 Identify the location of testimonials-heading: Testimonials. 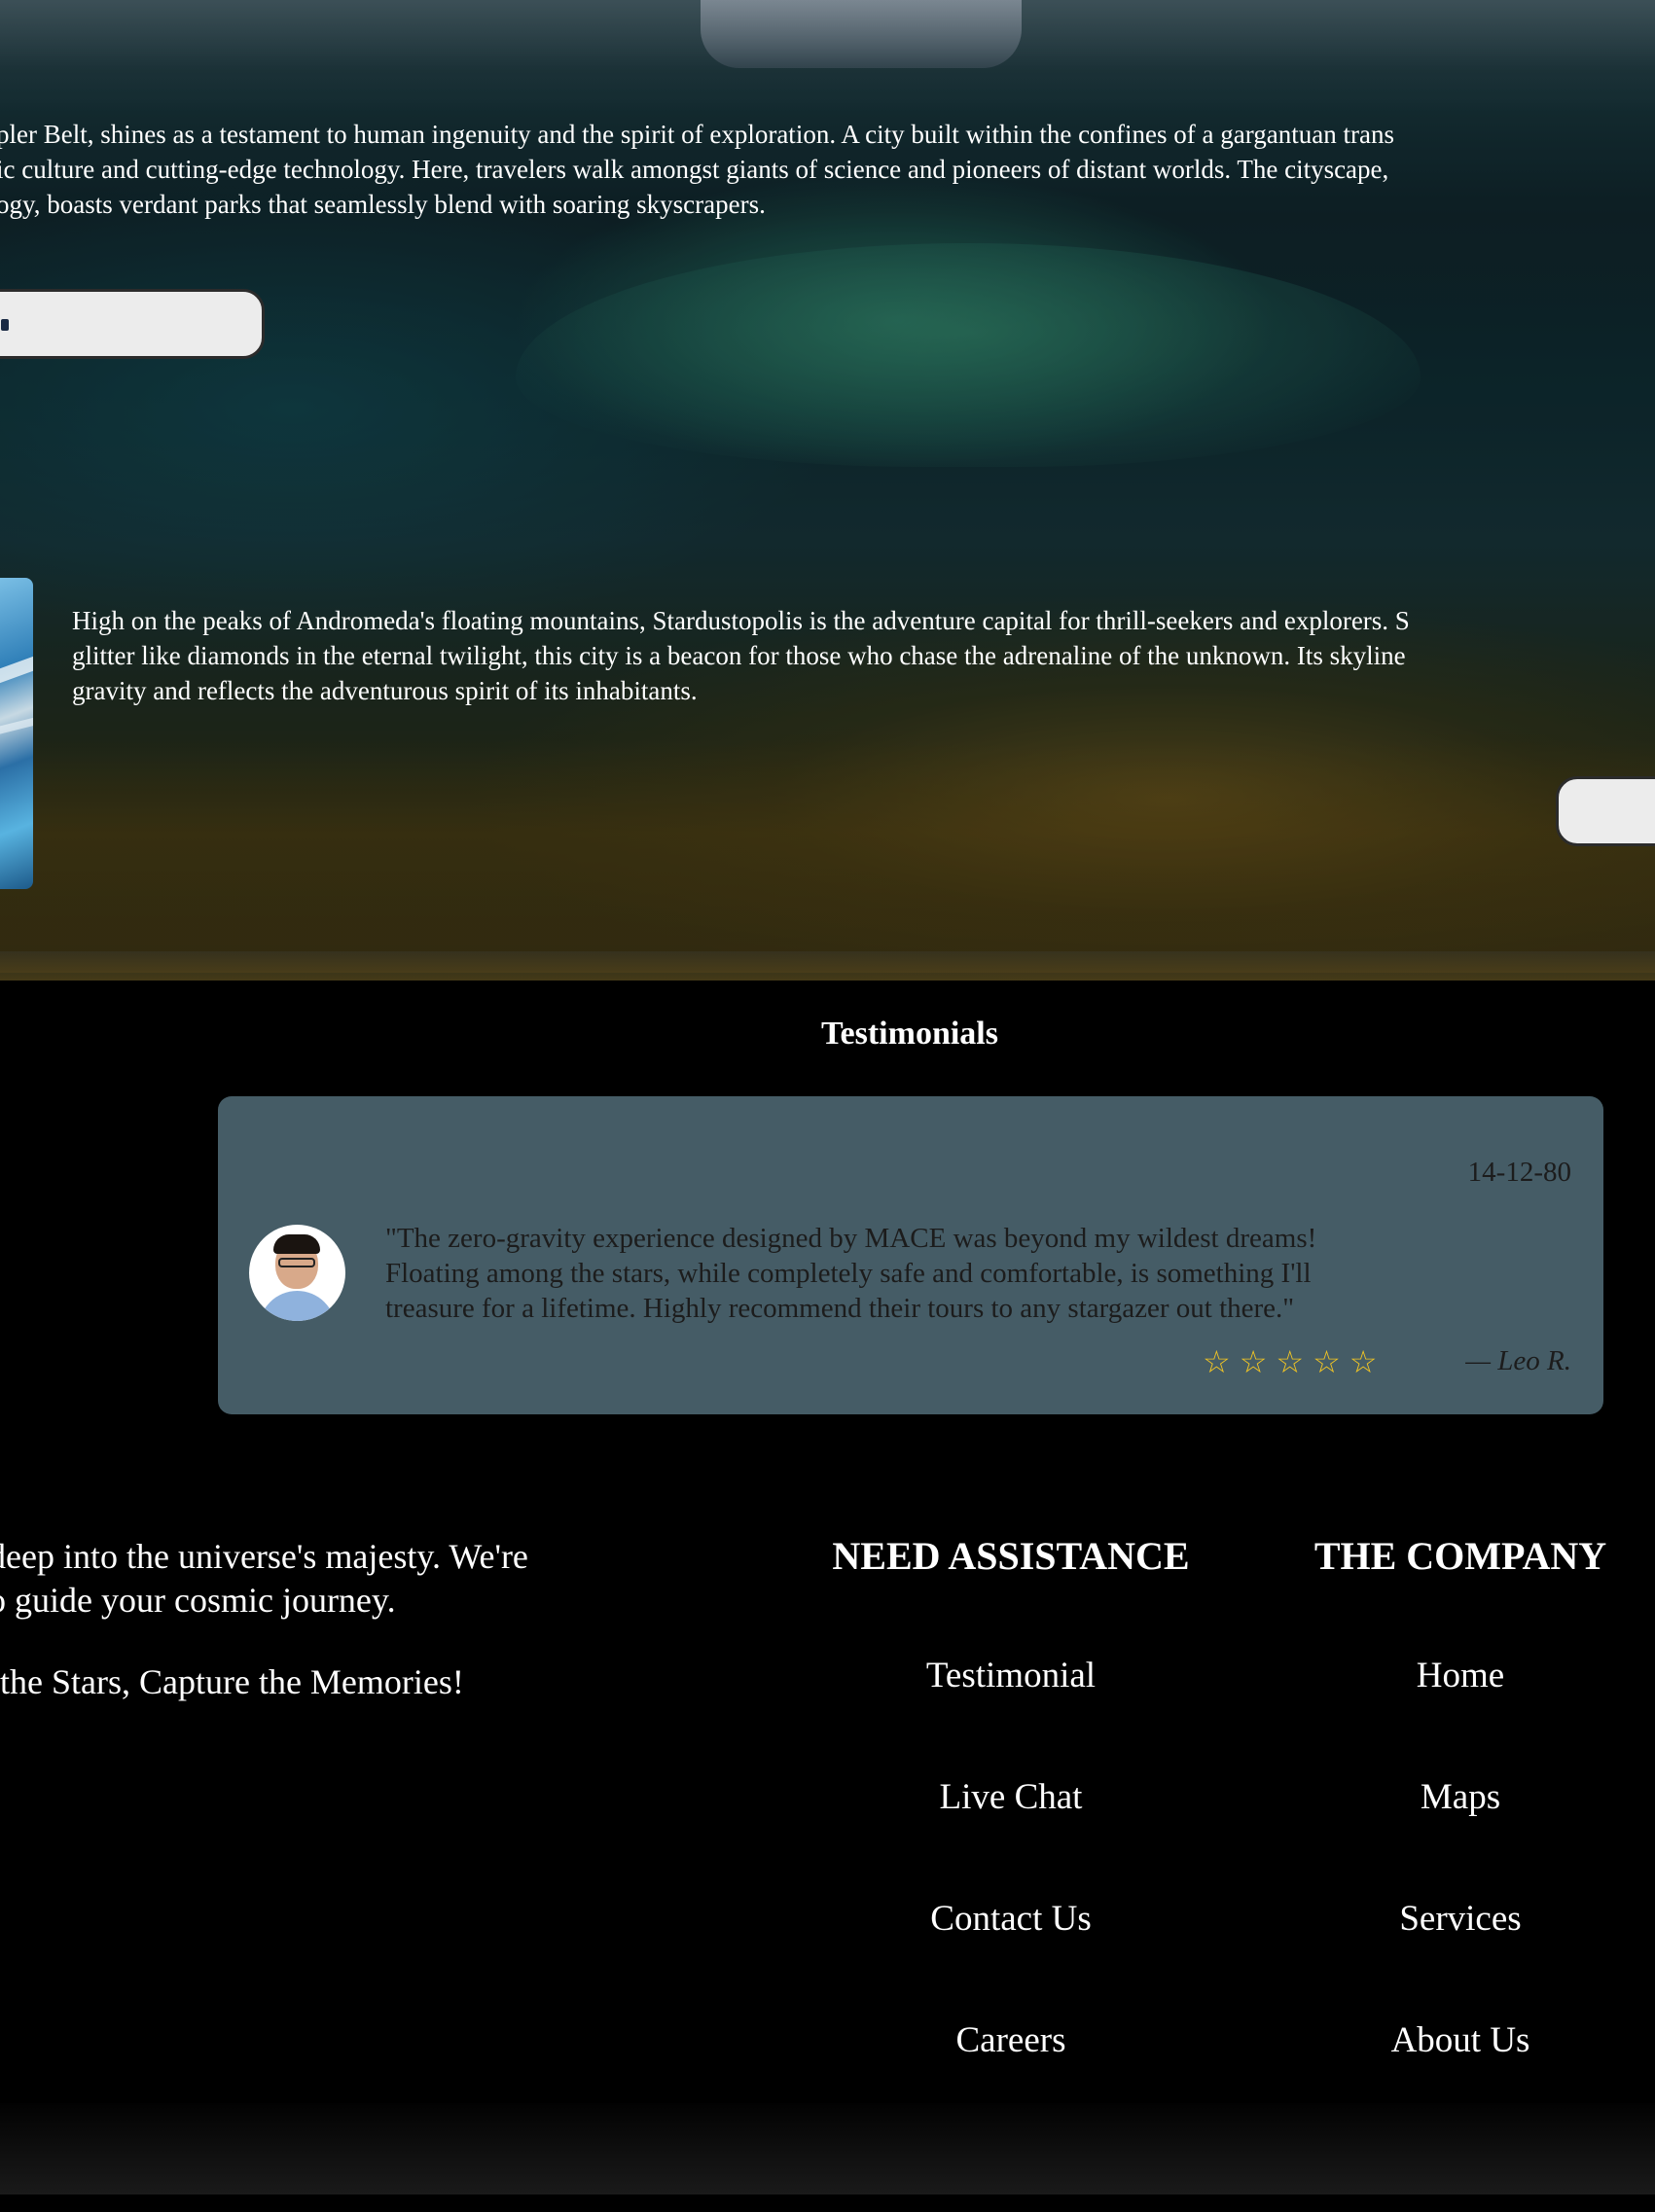
(909, 1034).